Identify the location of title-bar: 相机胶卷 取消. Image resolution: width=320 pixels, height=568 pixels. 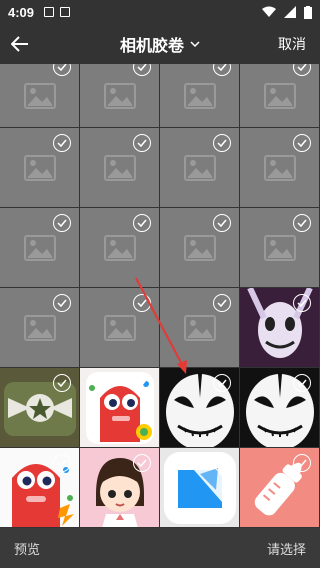
(160, 44).